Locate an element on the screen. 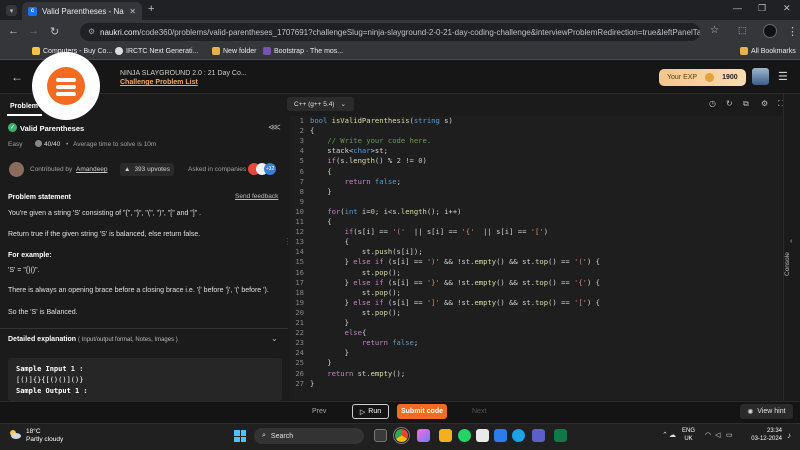 The image size is (800, 450). whatsapp-icon is located at coordinates (464, 435).